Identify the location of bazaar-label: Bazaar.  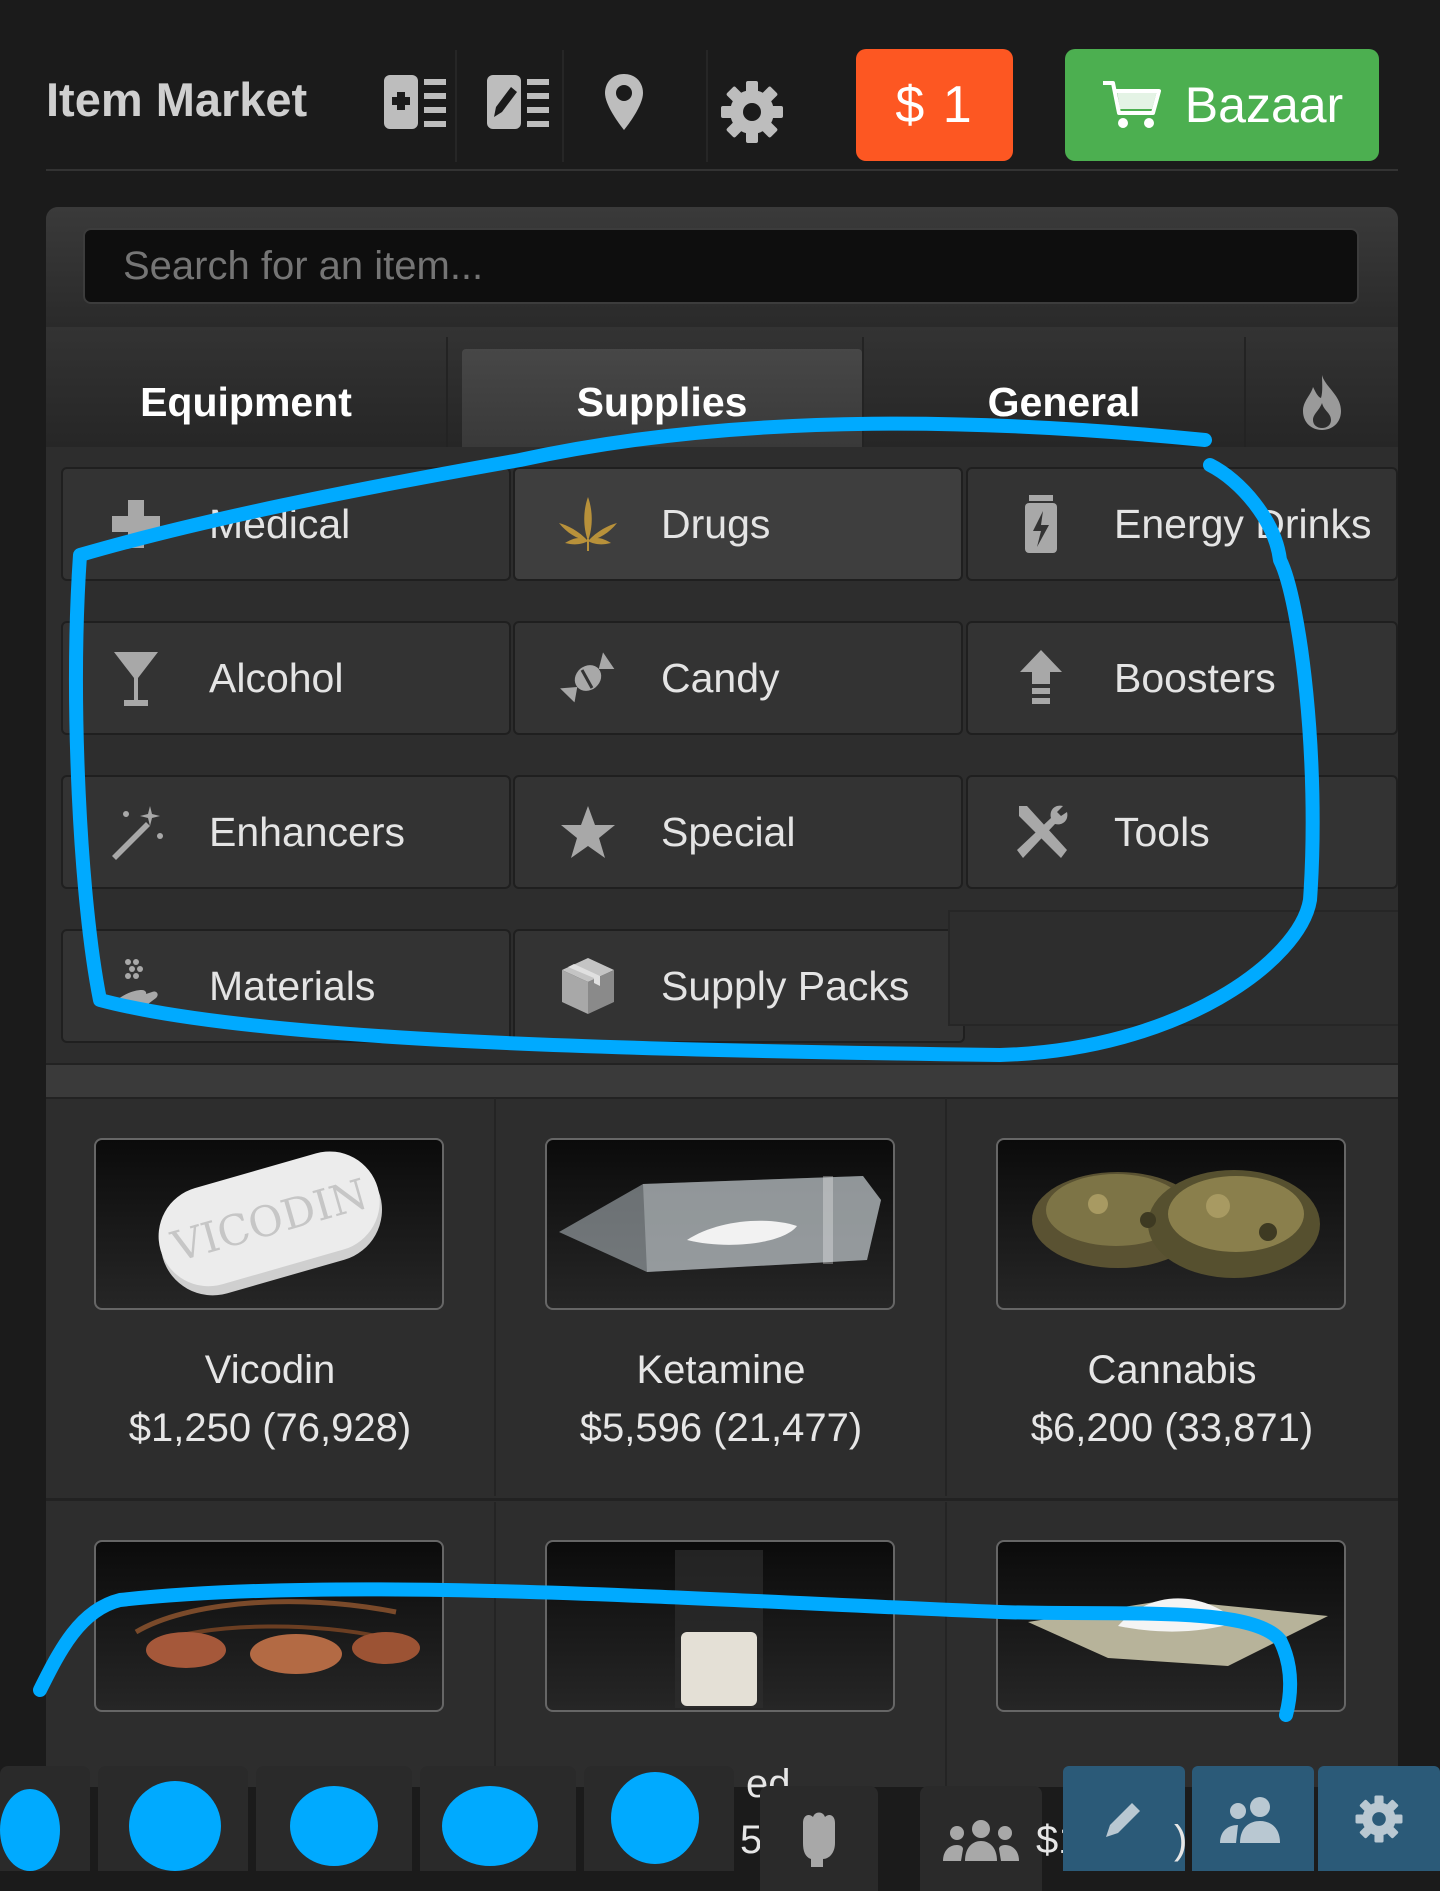
(1264, 105).